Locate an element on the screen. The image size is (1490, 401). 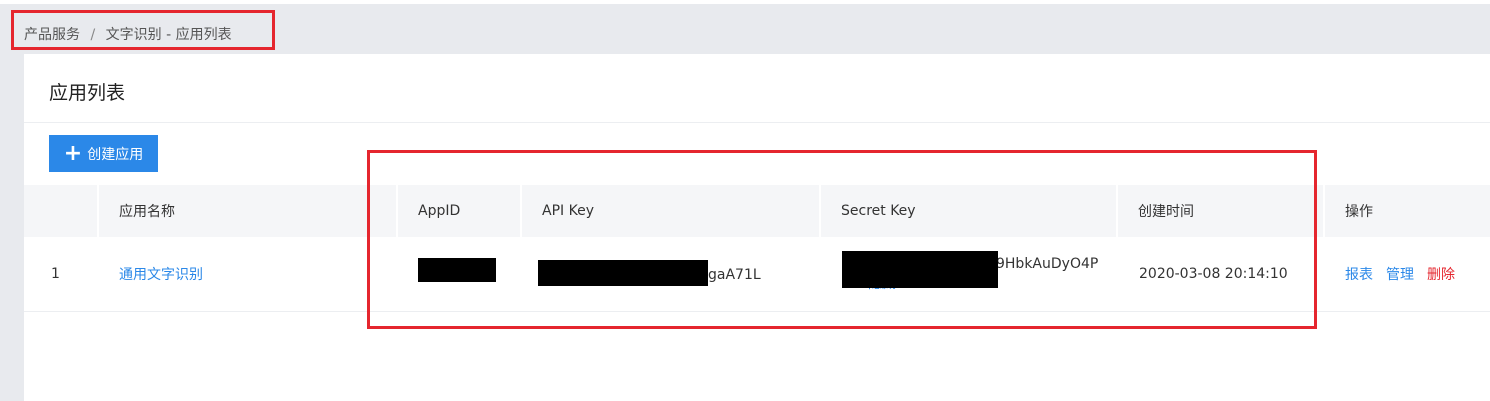
header-app-name: 应用名称 is located at coordinates (248, 211).